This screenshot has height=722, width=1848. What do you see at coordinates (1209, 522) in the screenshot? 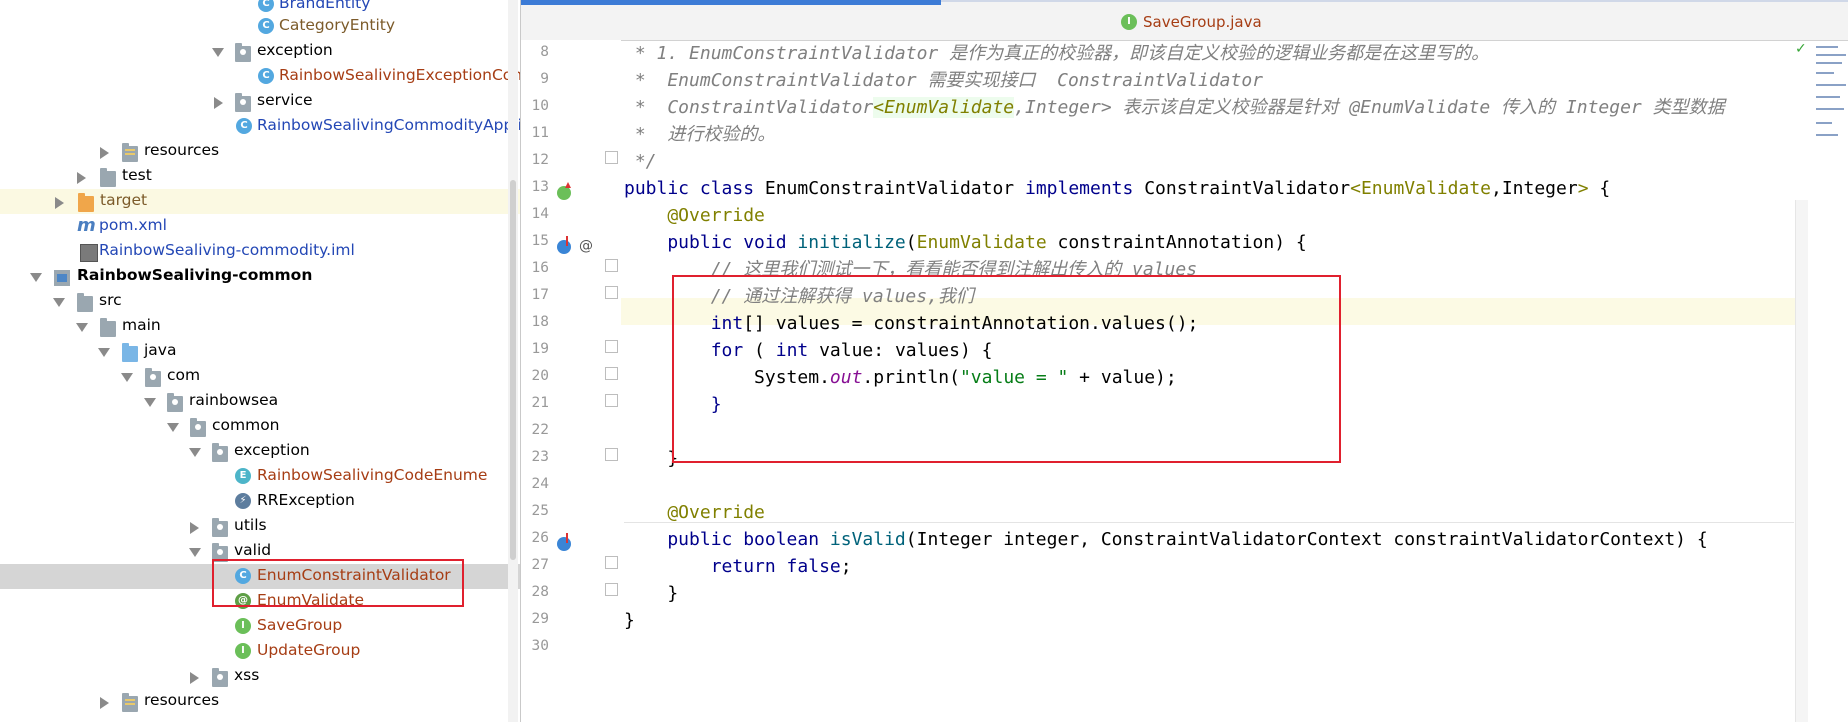
I see `method-separator` at bounding box center [1209, 522].